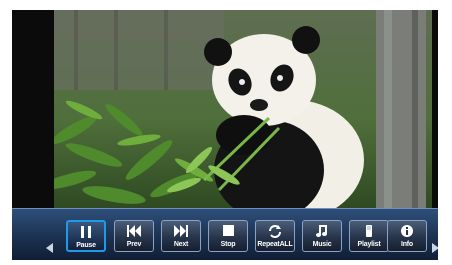 The height and width of the screenshot is (265, 452). I want to click on scroll-left-arrow-icon, so click(49, 248).